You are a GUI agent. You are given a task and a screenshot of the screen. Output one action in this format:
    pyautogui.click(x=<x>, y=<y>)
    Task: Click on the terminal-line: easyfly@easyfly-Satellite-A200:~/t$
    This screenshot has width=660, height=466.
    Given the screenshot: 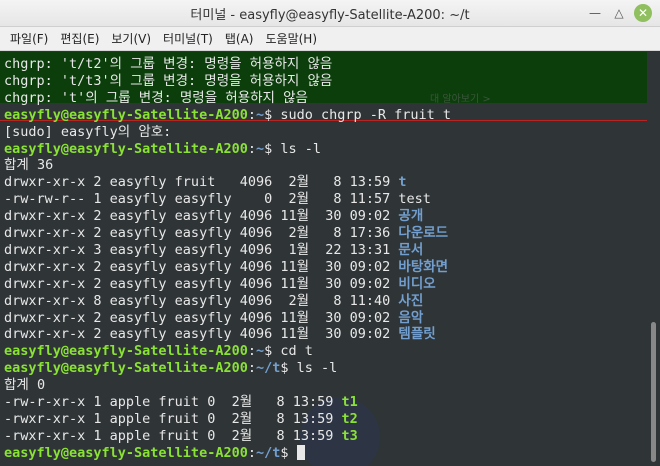 What is the action you would take?
    pyautogui.click(x=154, y=453)
    